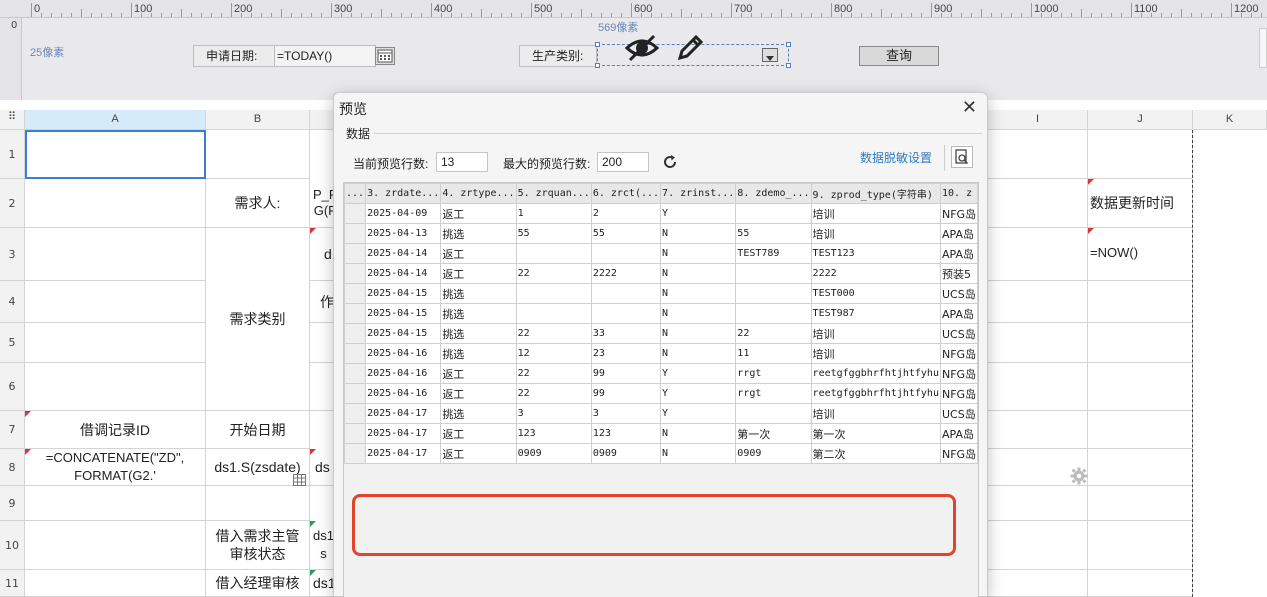  What do you see at coordinates (1079, 478) in the screenshot?
I see `gear-icon` at bounding box center [1079, 478].